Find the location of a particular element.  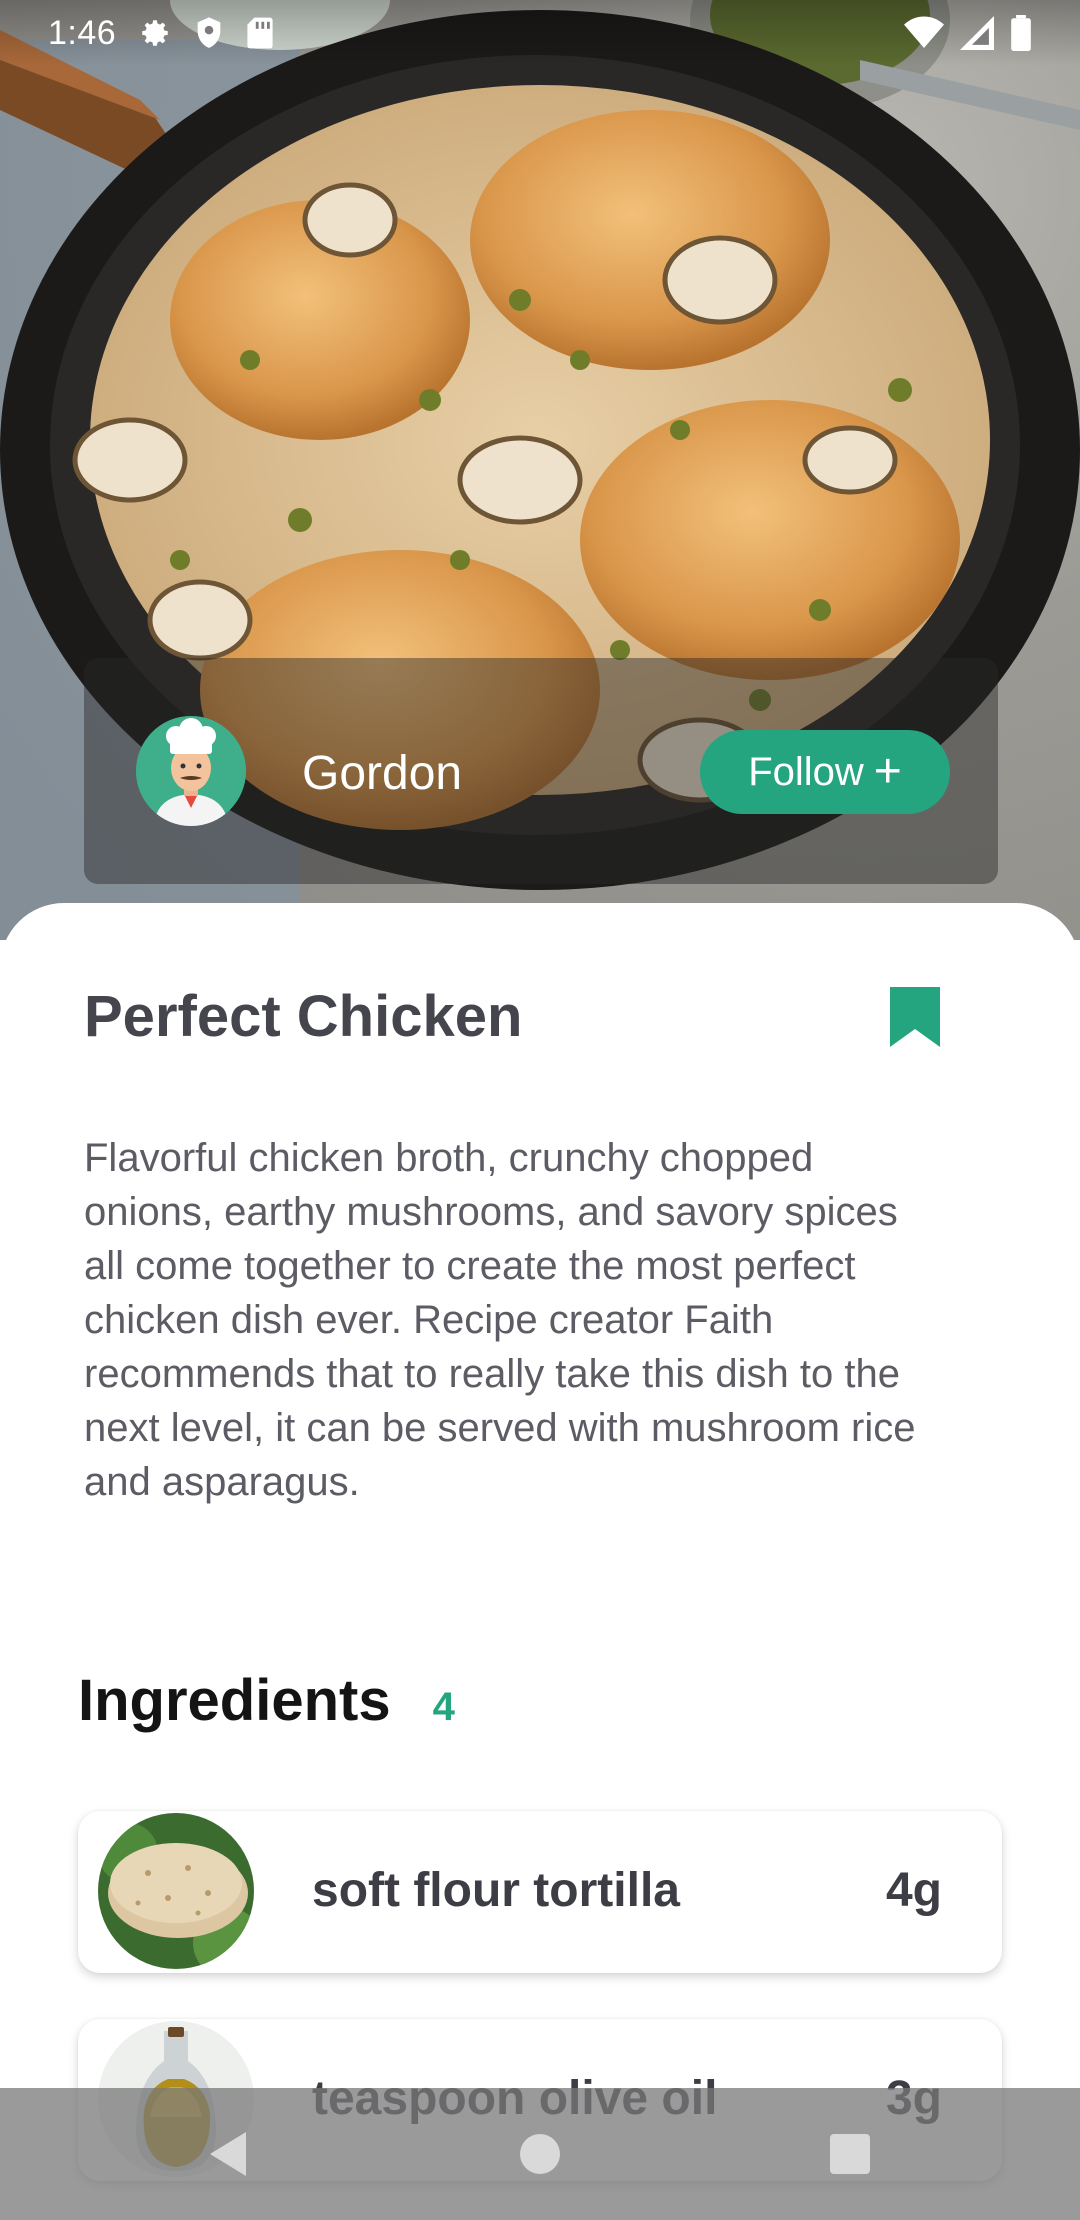

wifi-icon is located at coordinates (924, 32).